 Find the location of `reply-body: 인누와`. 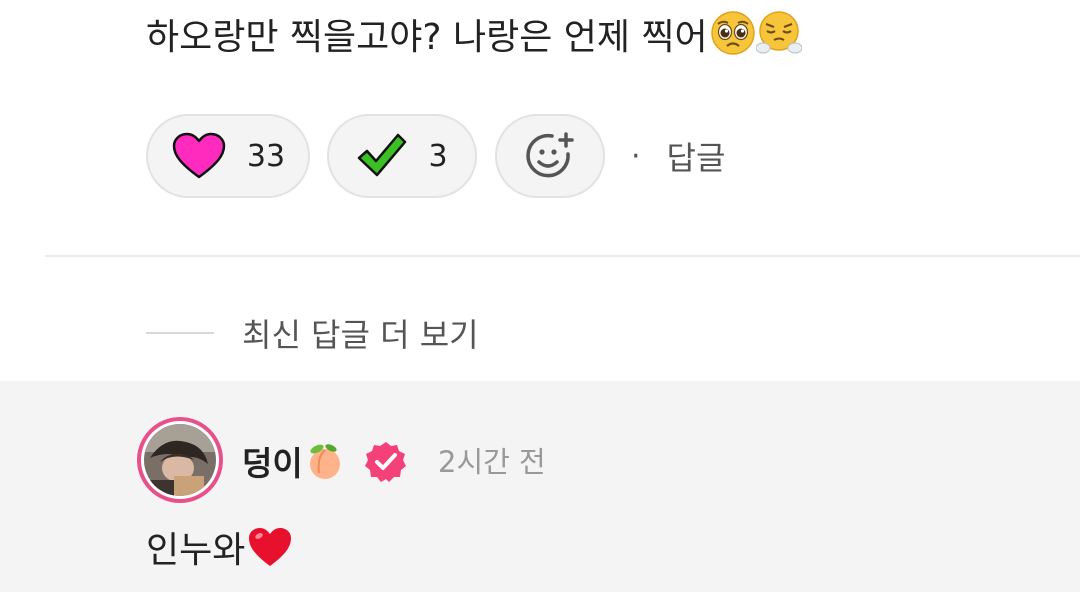

reply-body: 인누와 is located at coordinates (220, 547).